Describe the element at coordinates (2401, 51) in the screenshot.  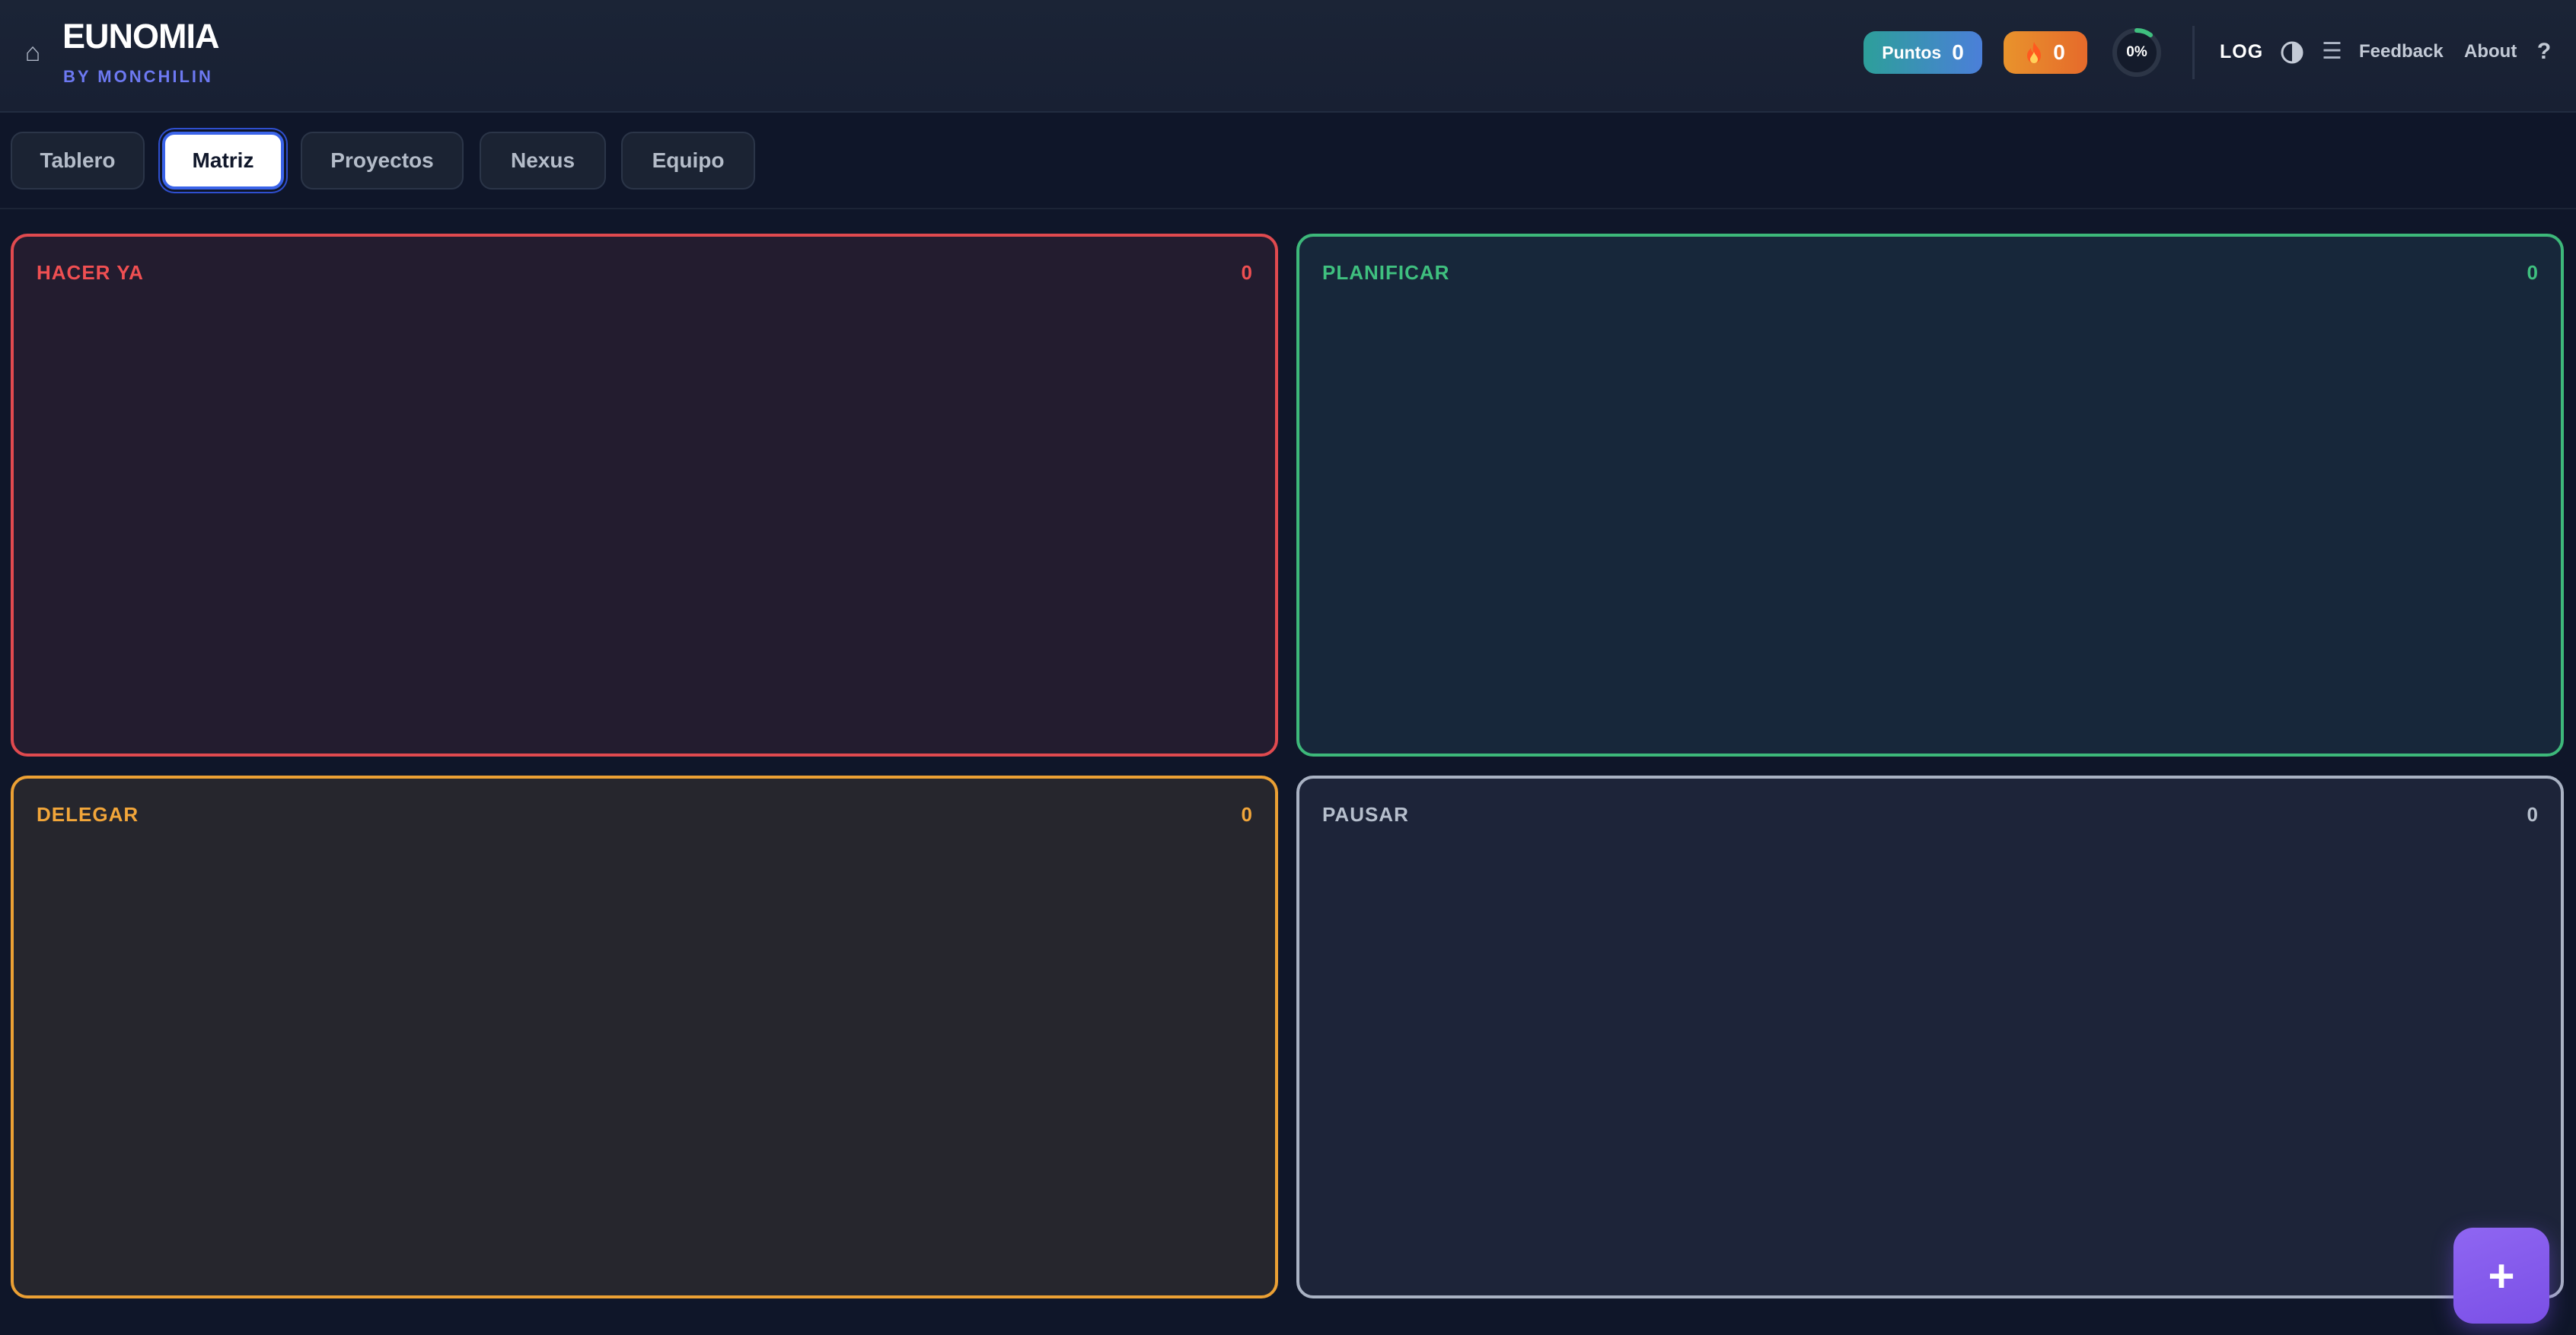
I see `feedback-link: Feedback` at that location.